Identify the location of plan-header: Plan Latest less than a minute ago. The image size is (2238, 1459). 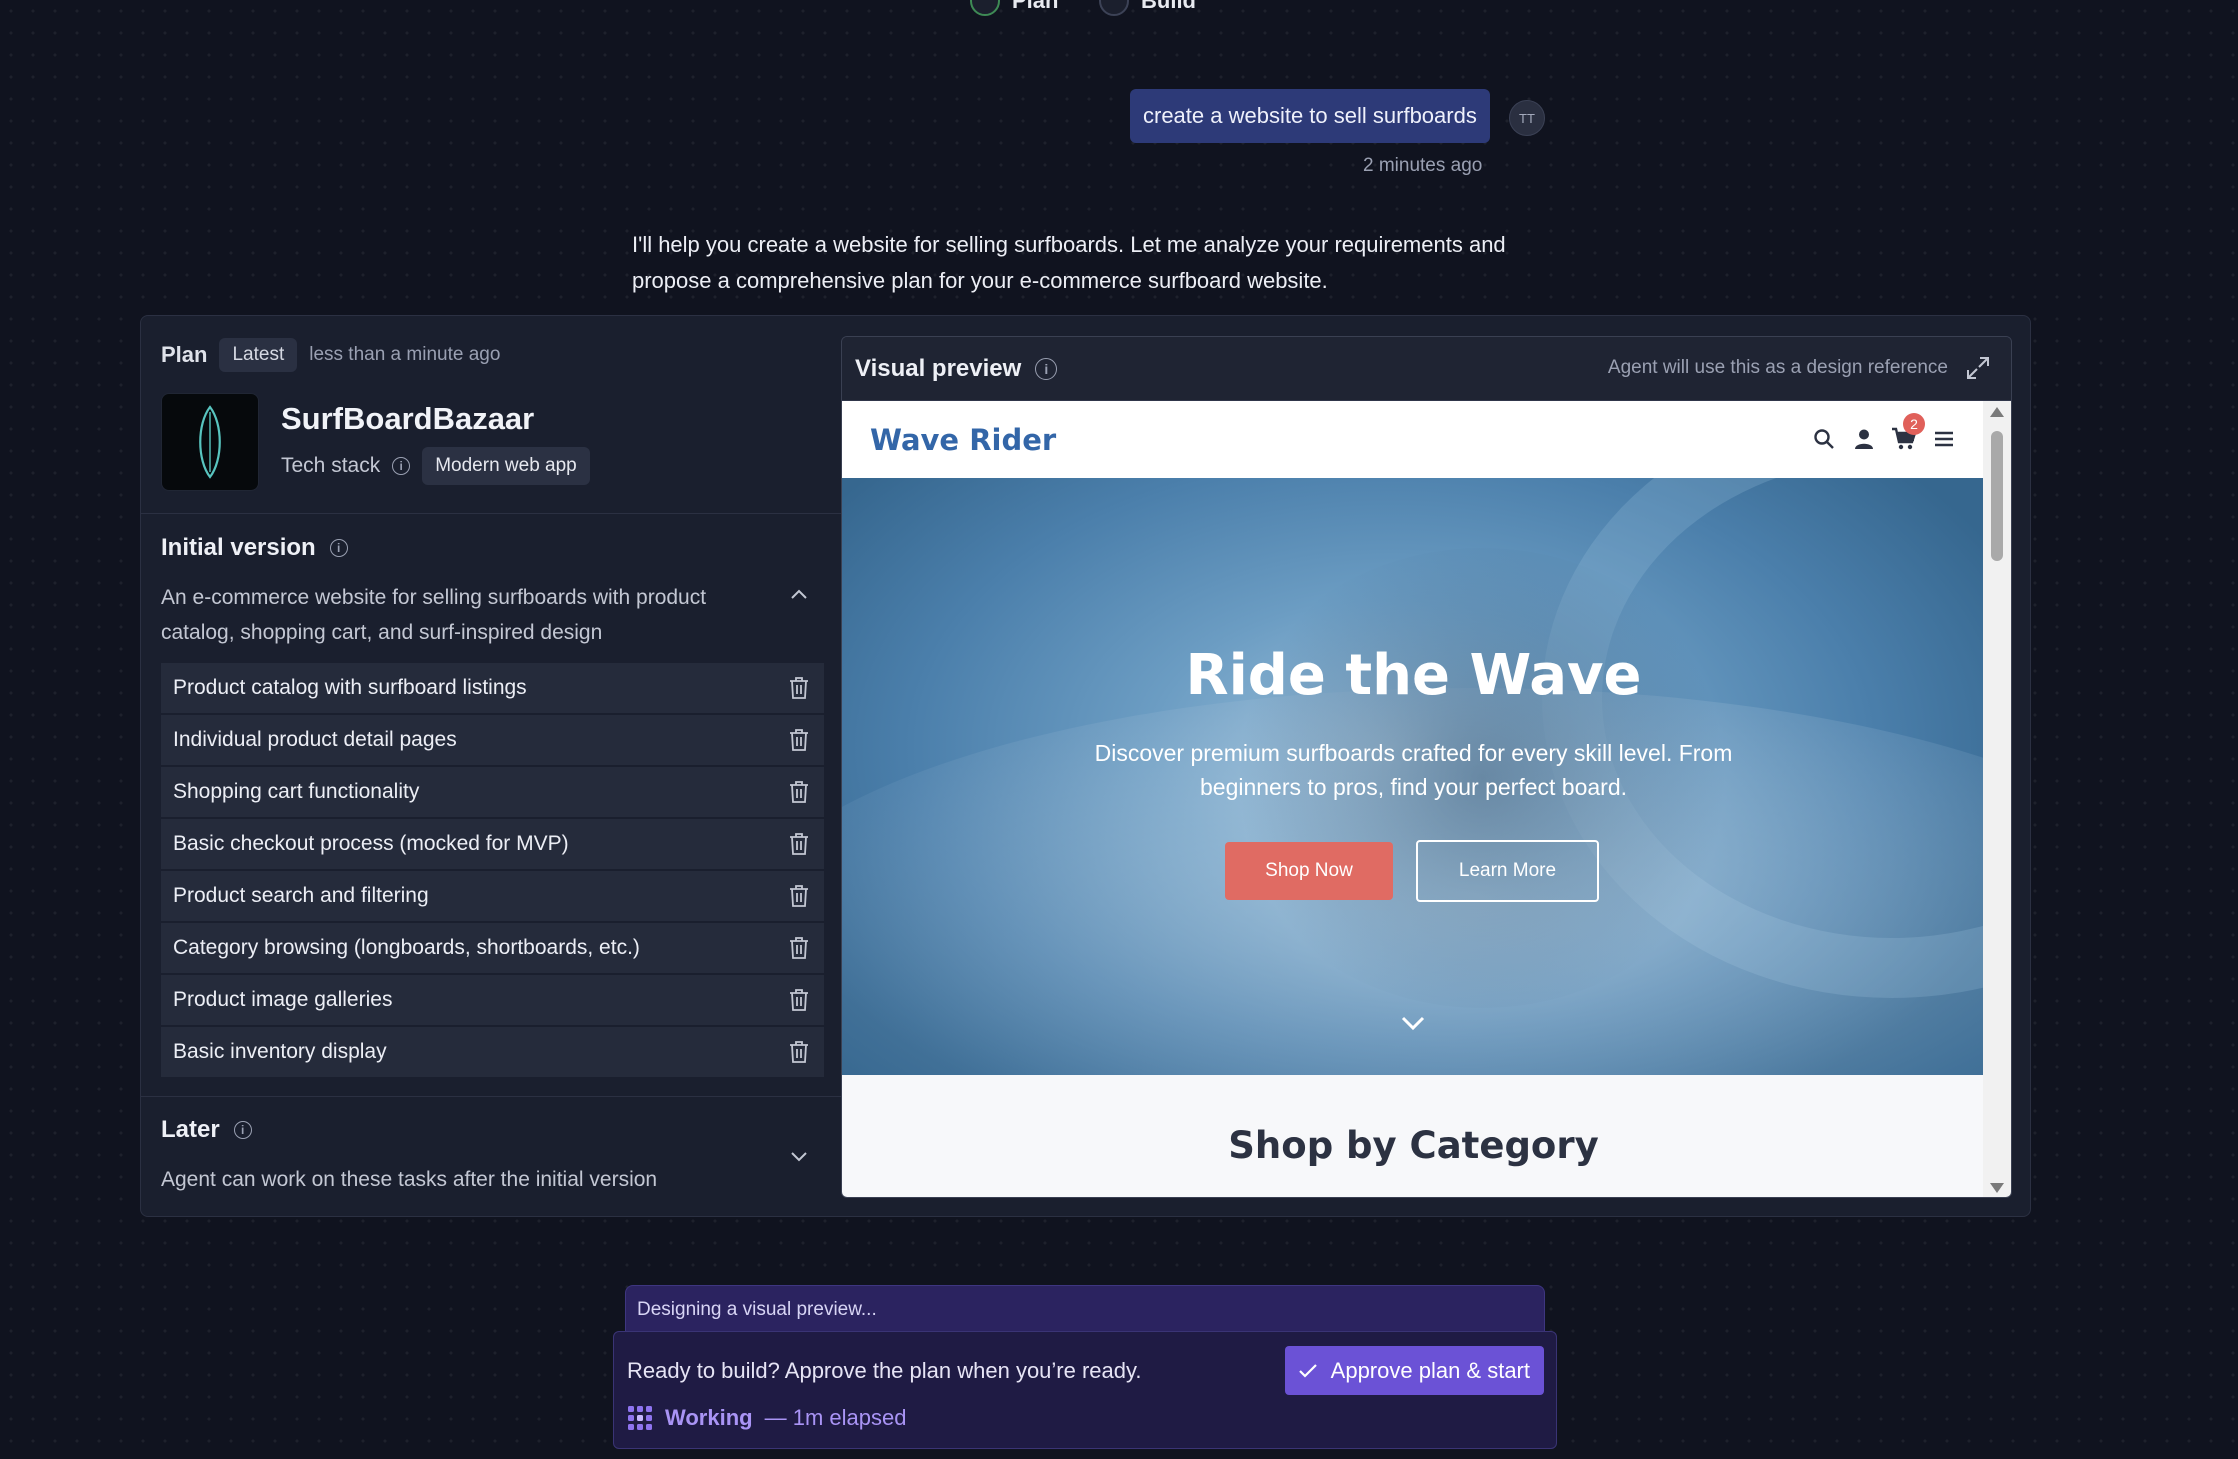
(330, 355).